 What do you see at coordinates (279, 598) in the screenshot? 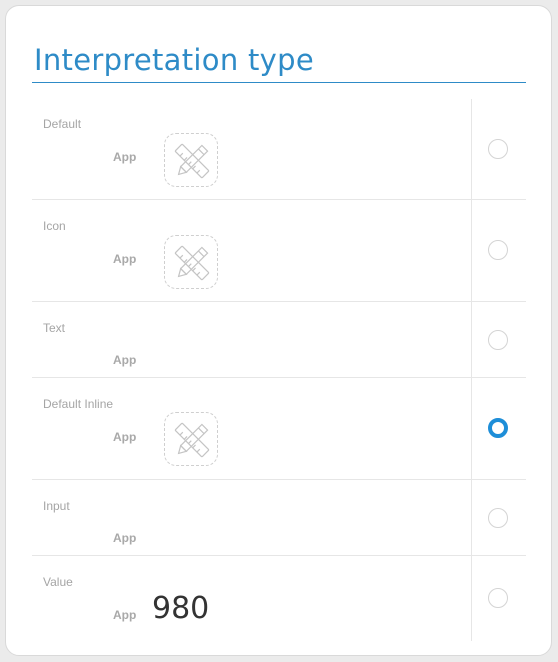
I see `option-row-value: Value App 980` at bounding box center [279, 598].